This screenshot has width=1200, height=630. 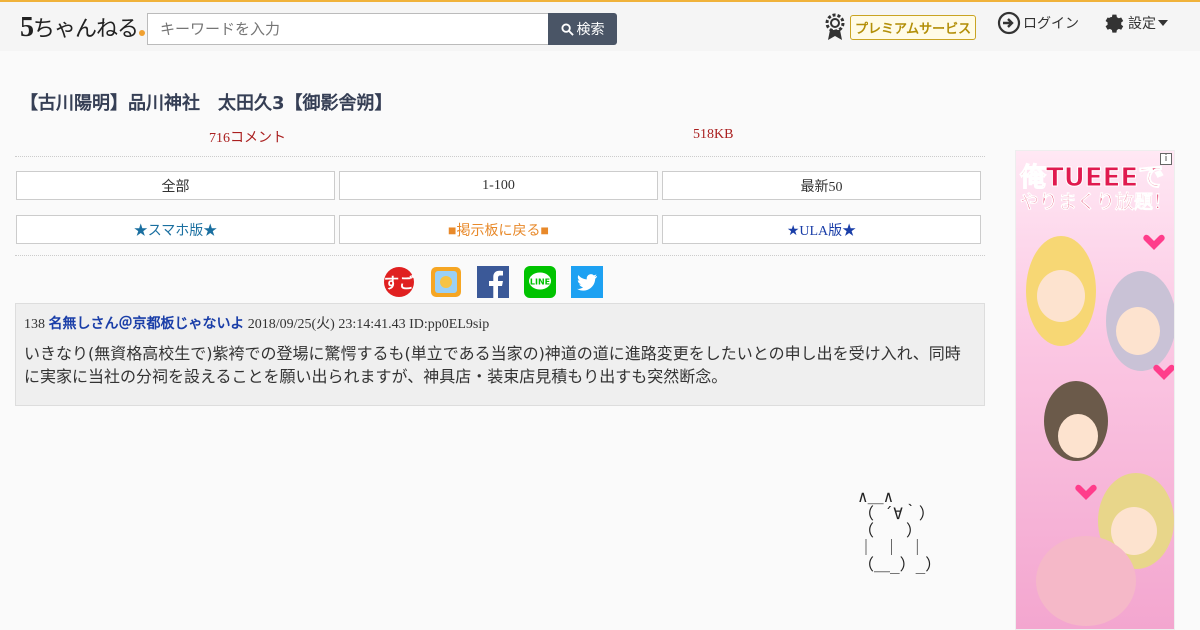 What do you see at coordinates (821, 229) in the screenshot?
I see `nav-ula: ★ULA版★` at bounding box center [821, 229].